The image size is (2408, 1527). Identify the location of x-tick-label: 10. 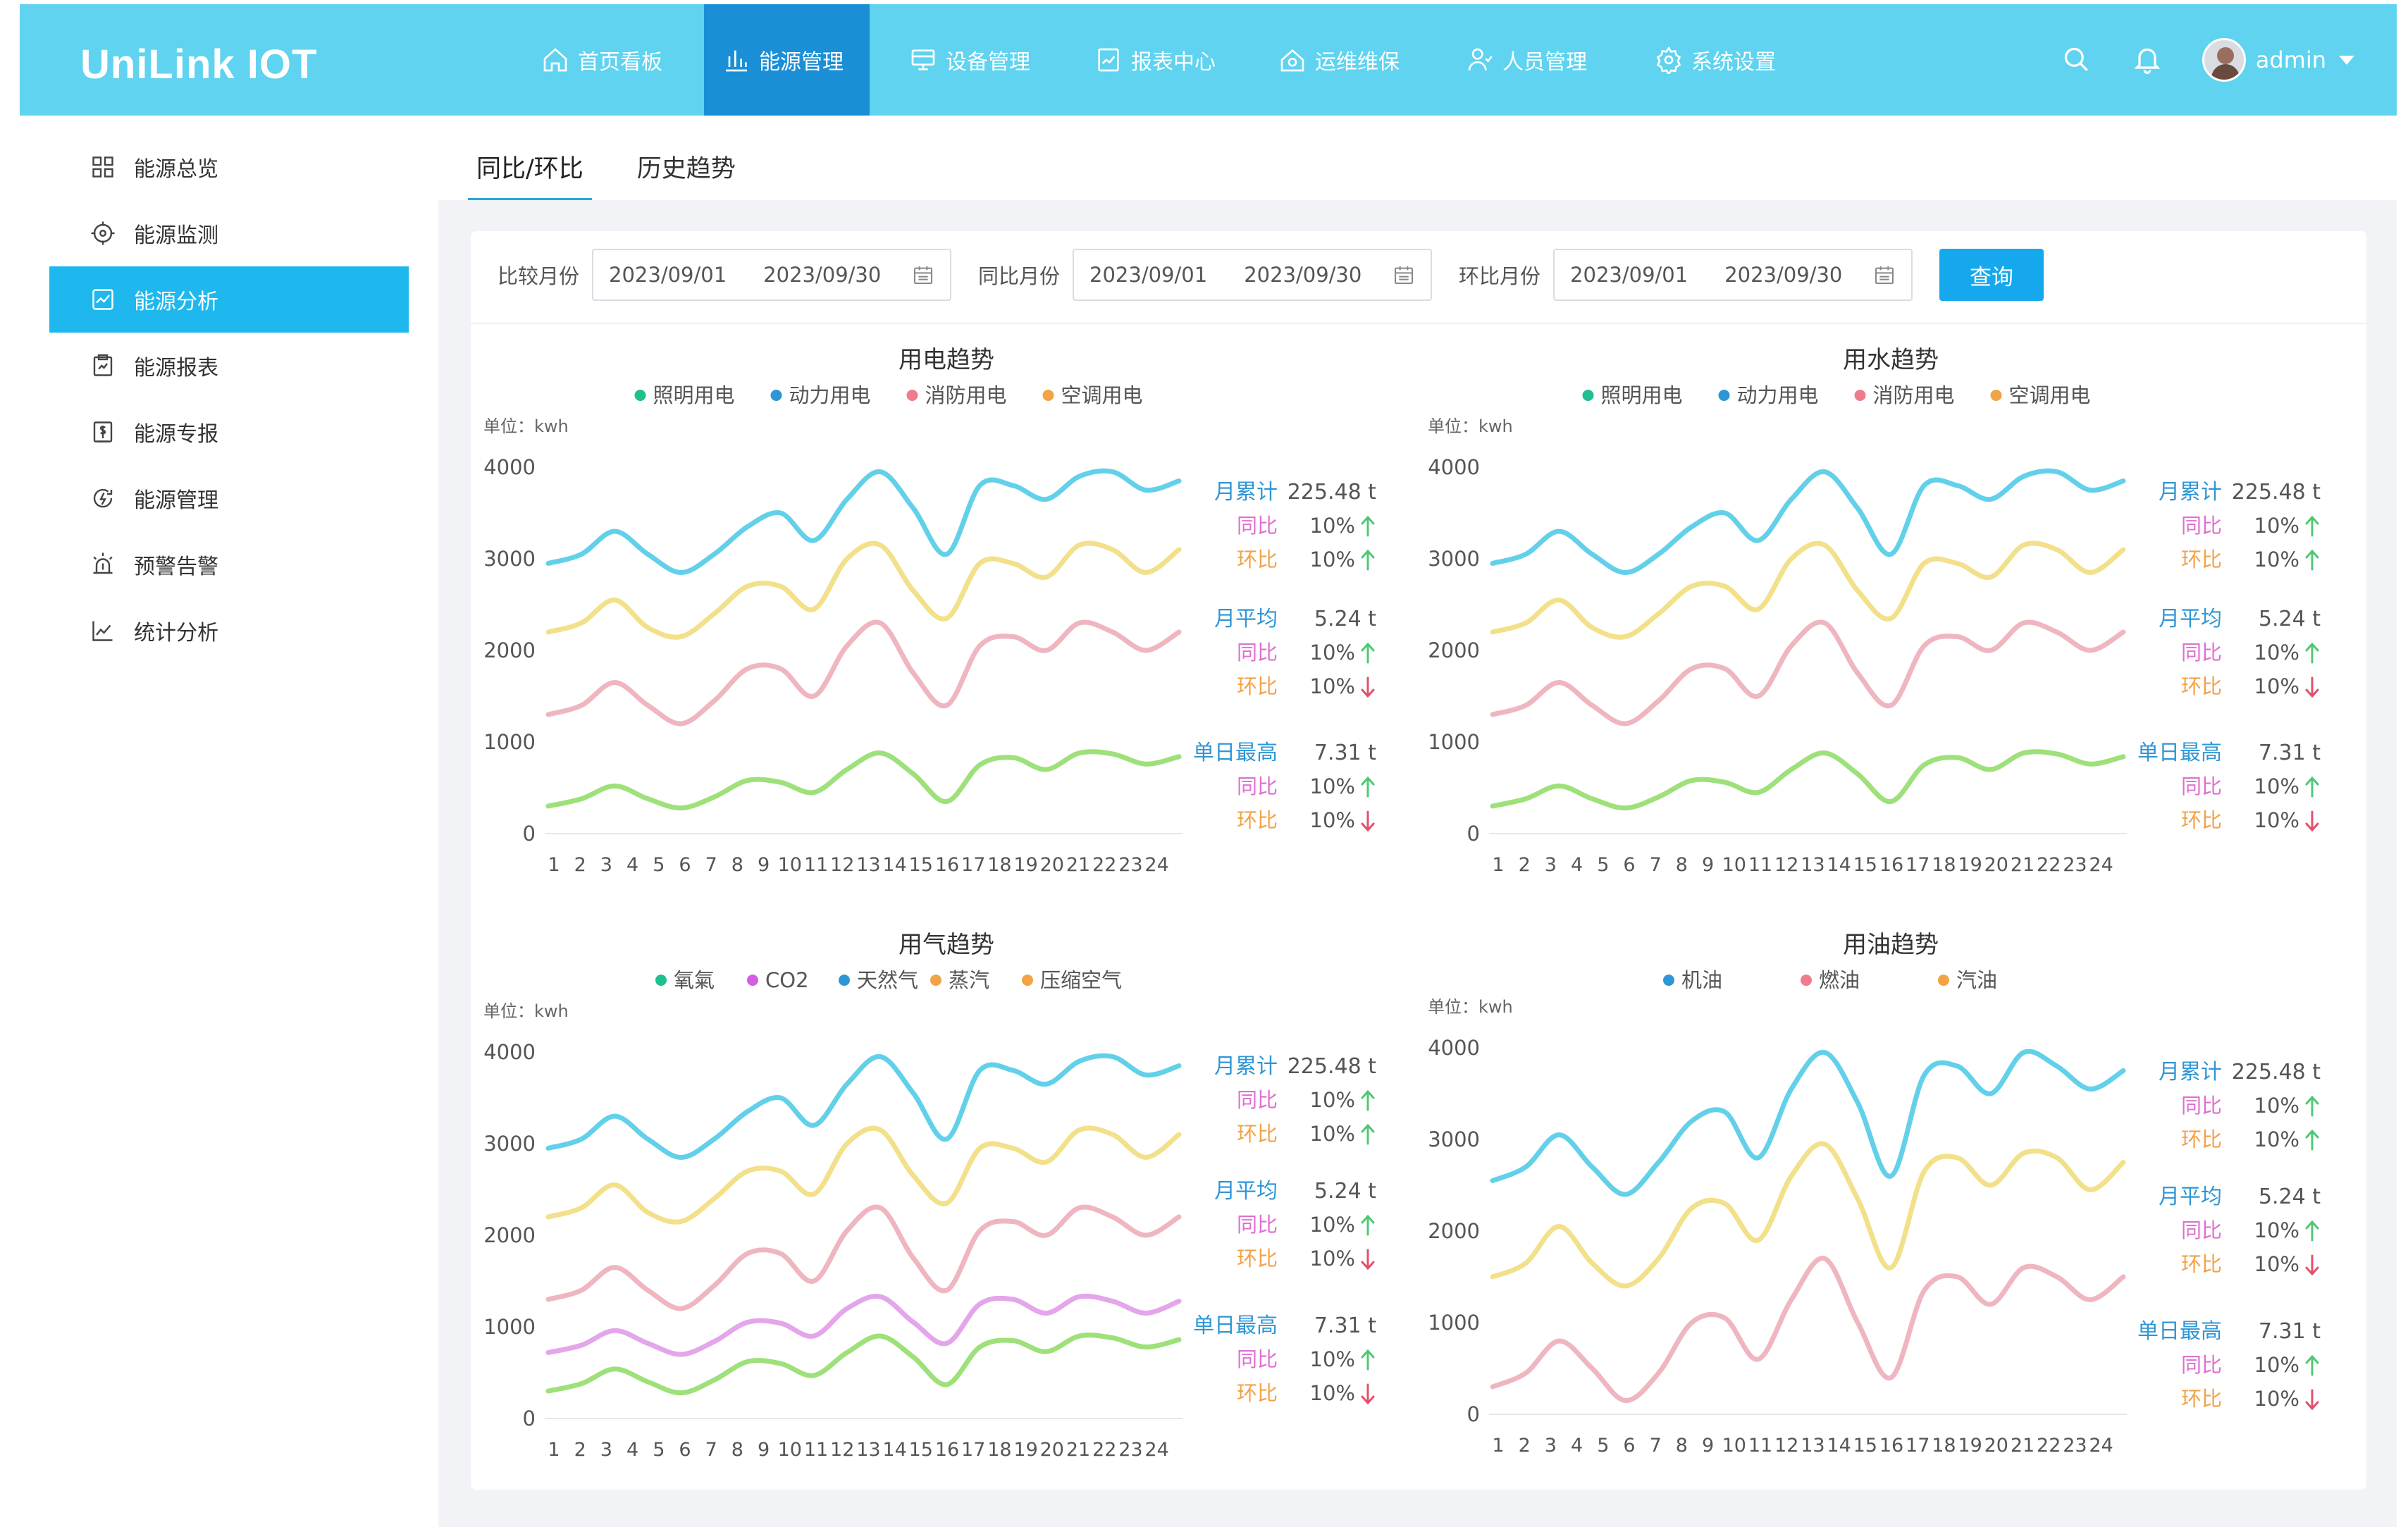
(1734, 1446).